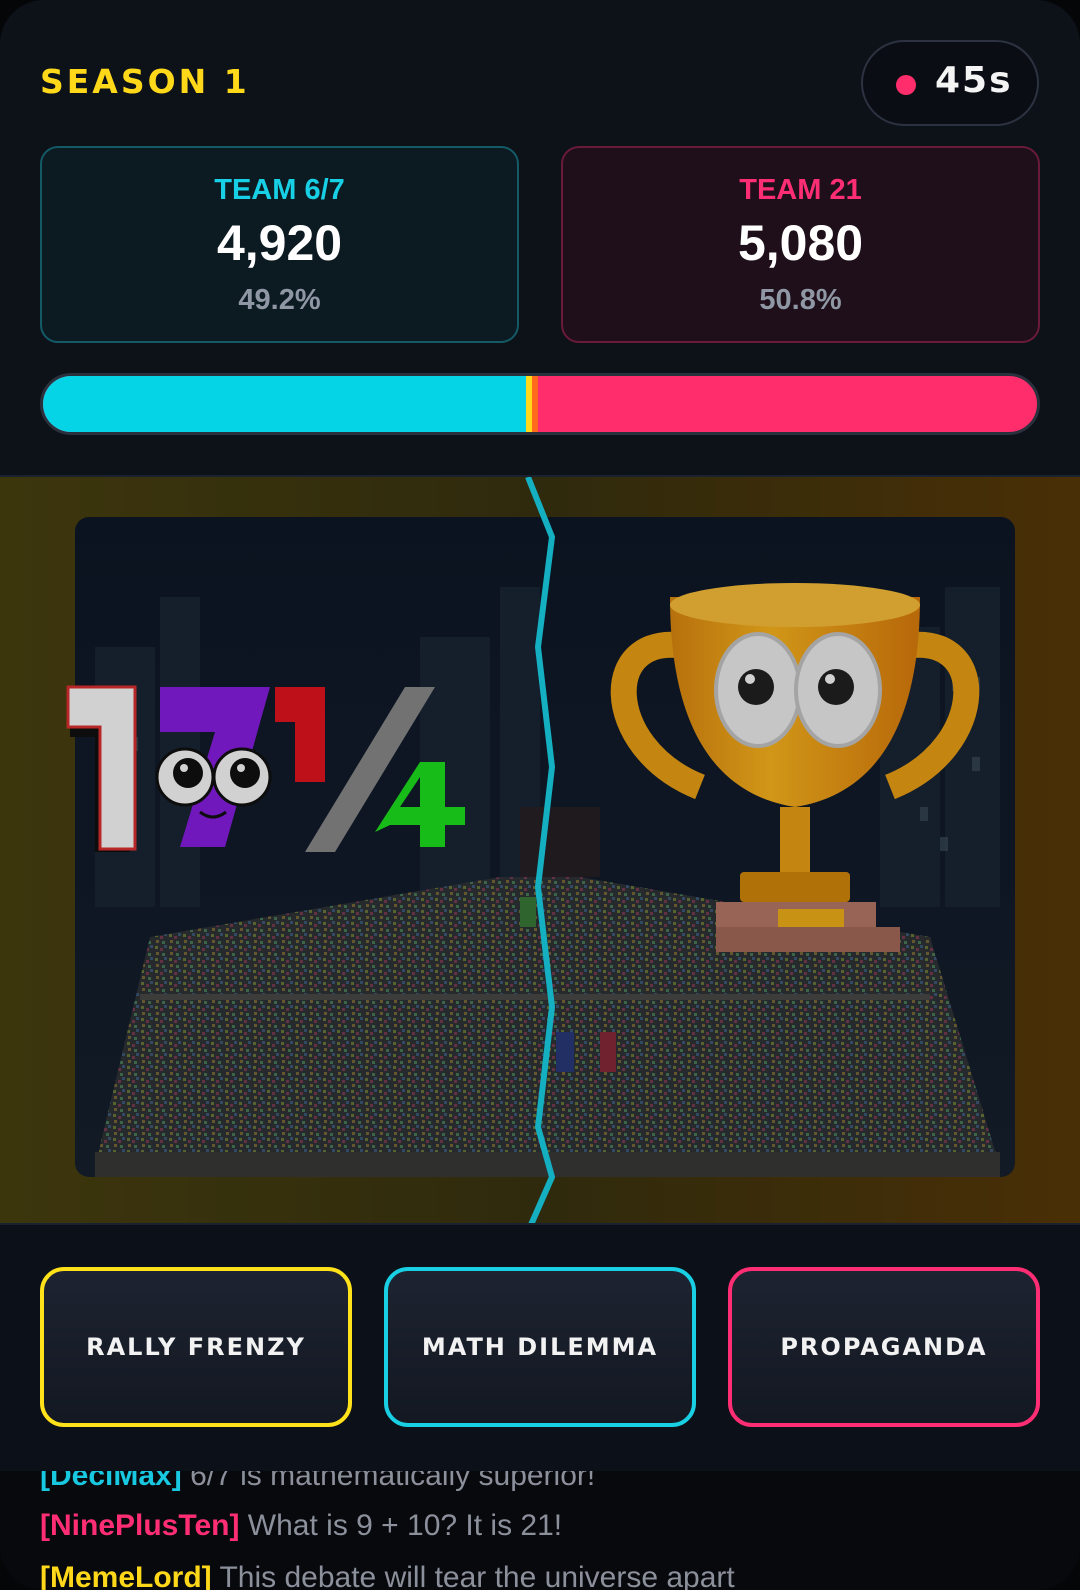 Image resolution: width=1080 pixels, height=1590 pixels. Describe the element at coordinates (405, 1525) in the screenshot. I see `chat-text: What is 9 + 10? It is 21!` at that location.